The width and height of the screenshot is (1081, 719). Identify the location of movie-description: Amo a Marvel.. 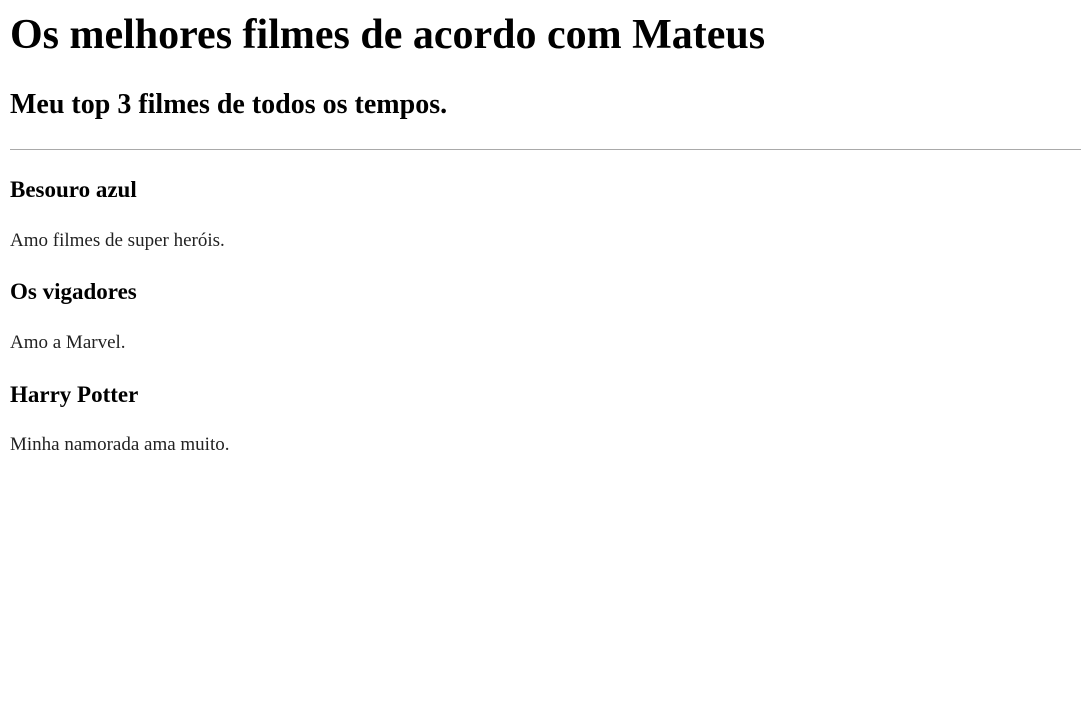
(68, 342).